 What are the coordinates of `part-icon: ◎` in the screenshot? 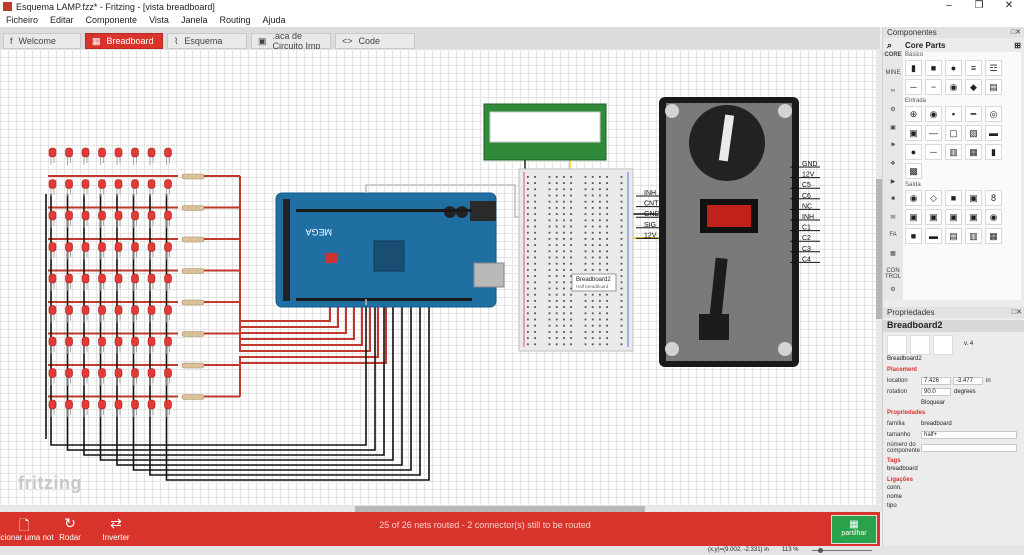 It's located at (993, 114).